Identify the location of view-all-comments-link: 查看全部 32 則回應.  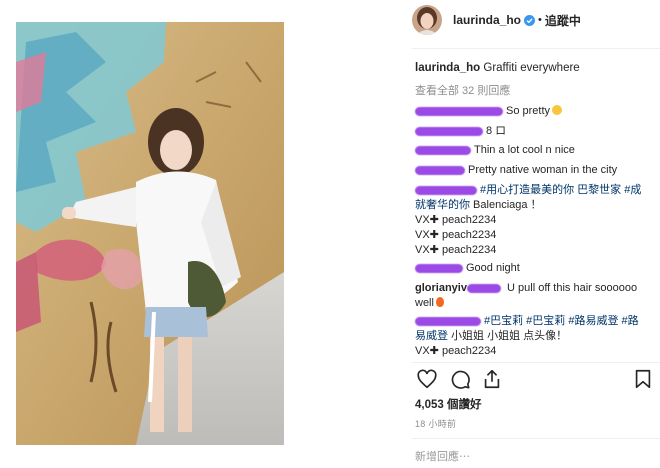
(462, 90).